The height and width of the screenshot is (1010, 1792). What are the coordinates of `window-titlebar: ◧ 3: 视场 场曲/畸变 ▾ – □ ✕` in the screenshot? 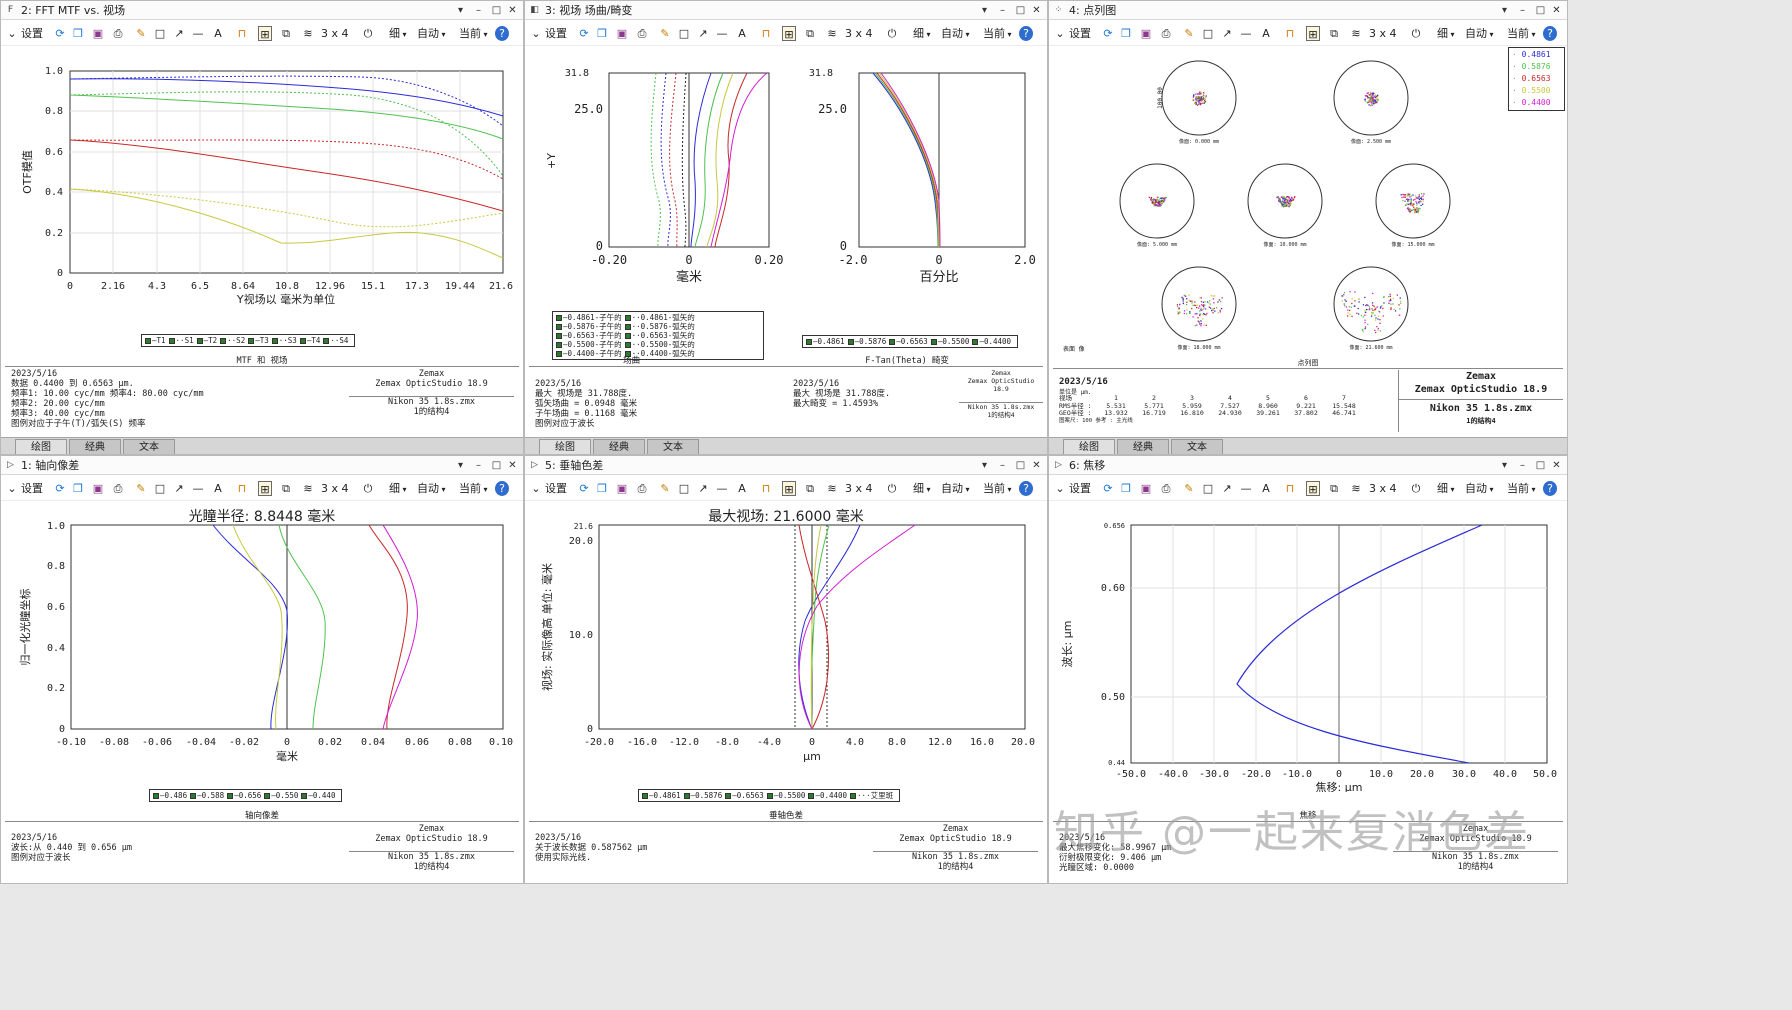 It's located at (786, 10).